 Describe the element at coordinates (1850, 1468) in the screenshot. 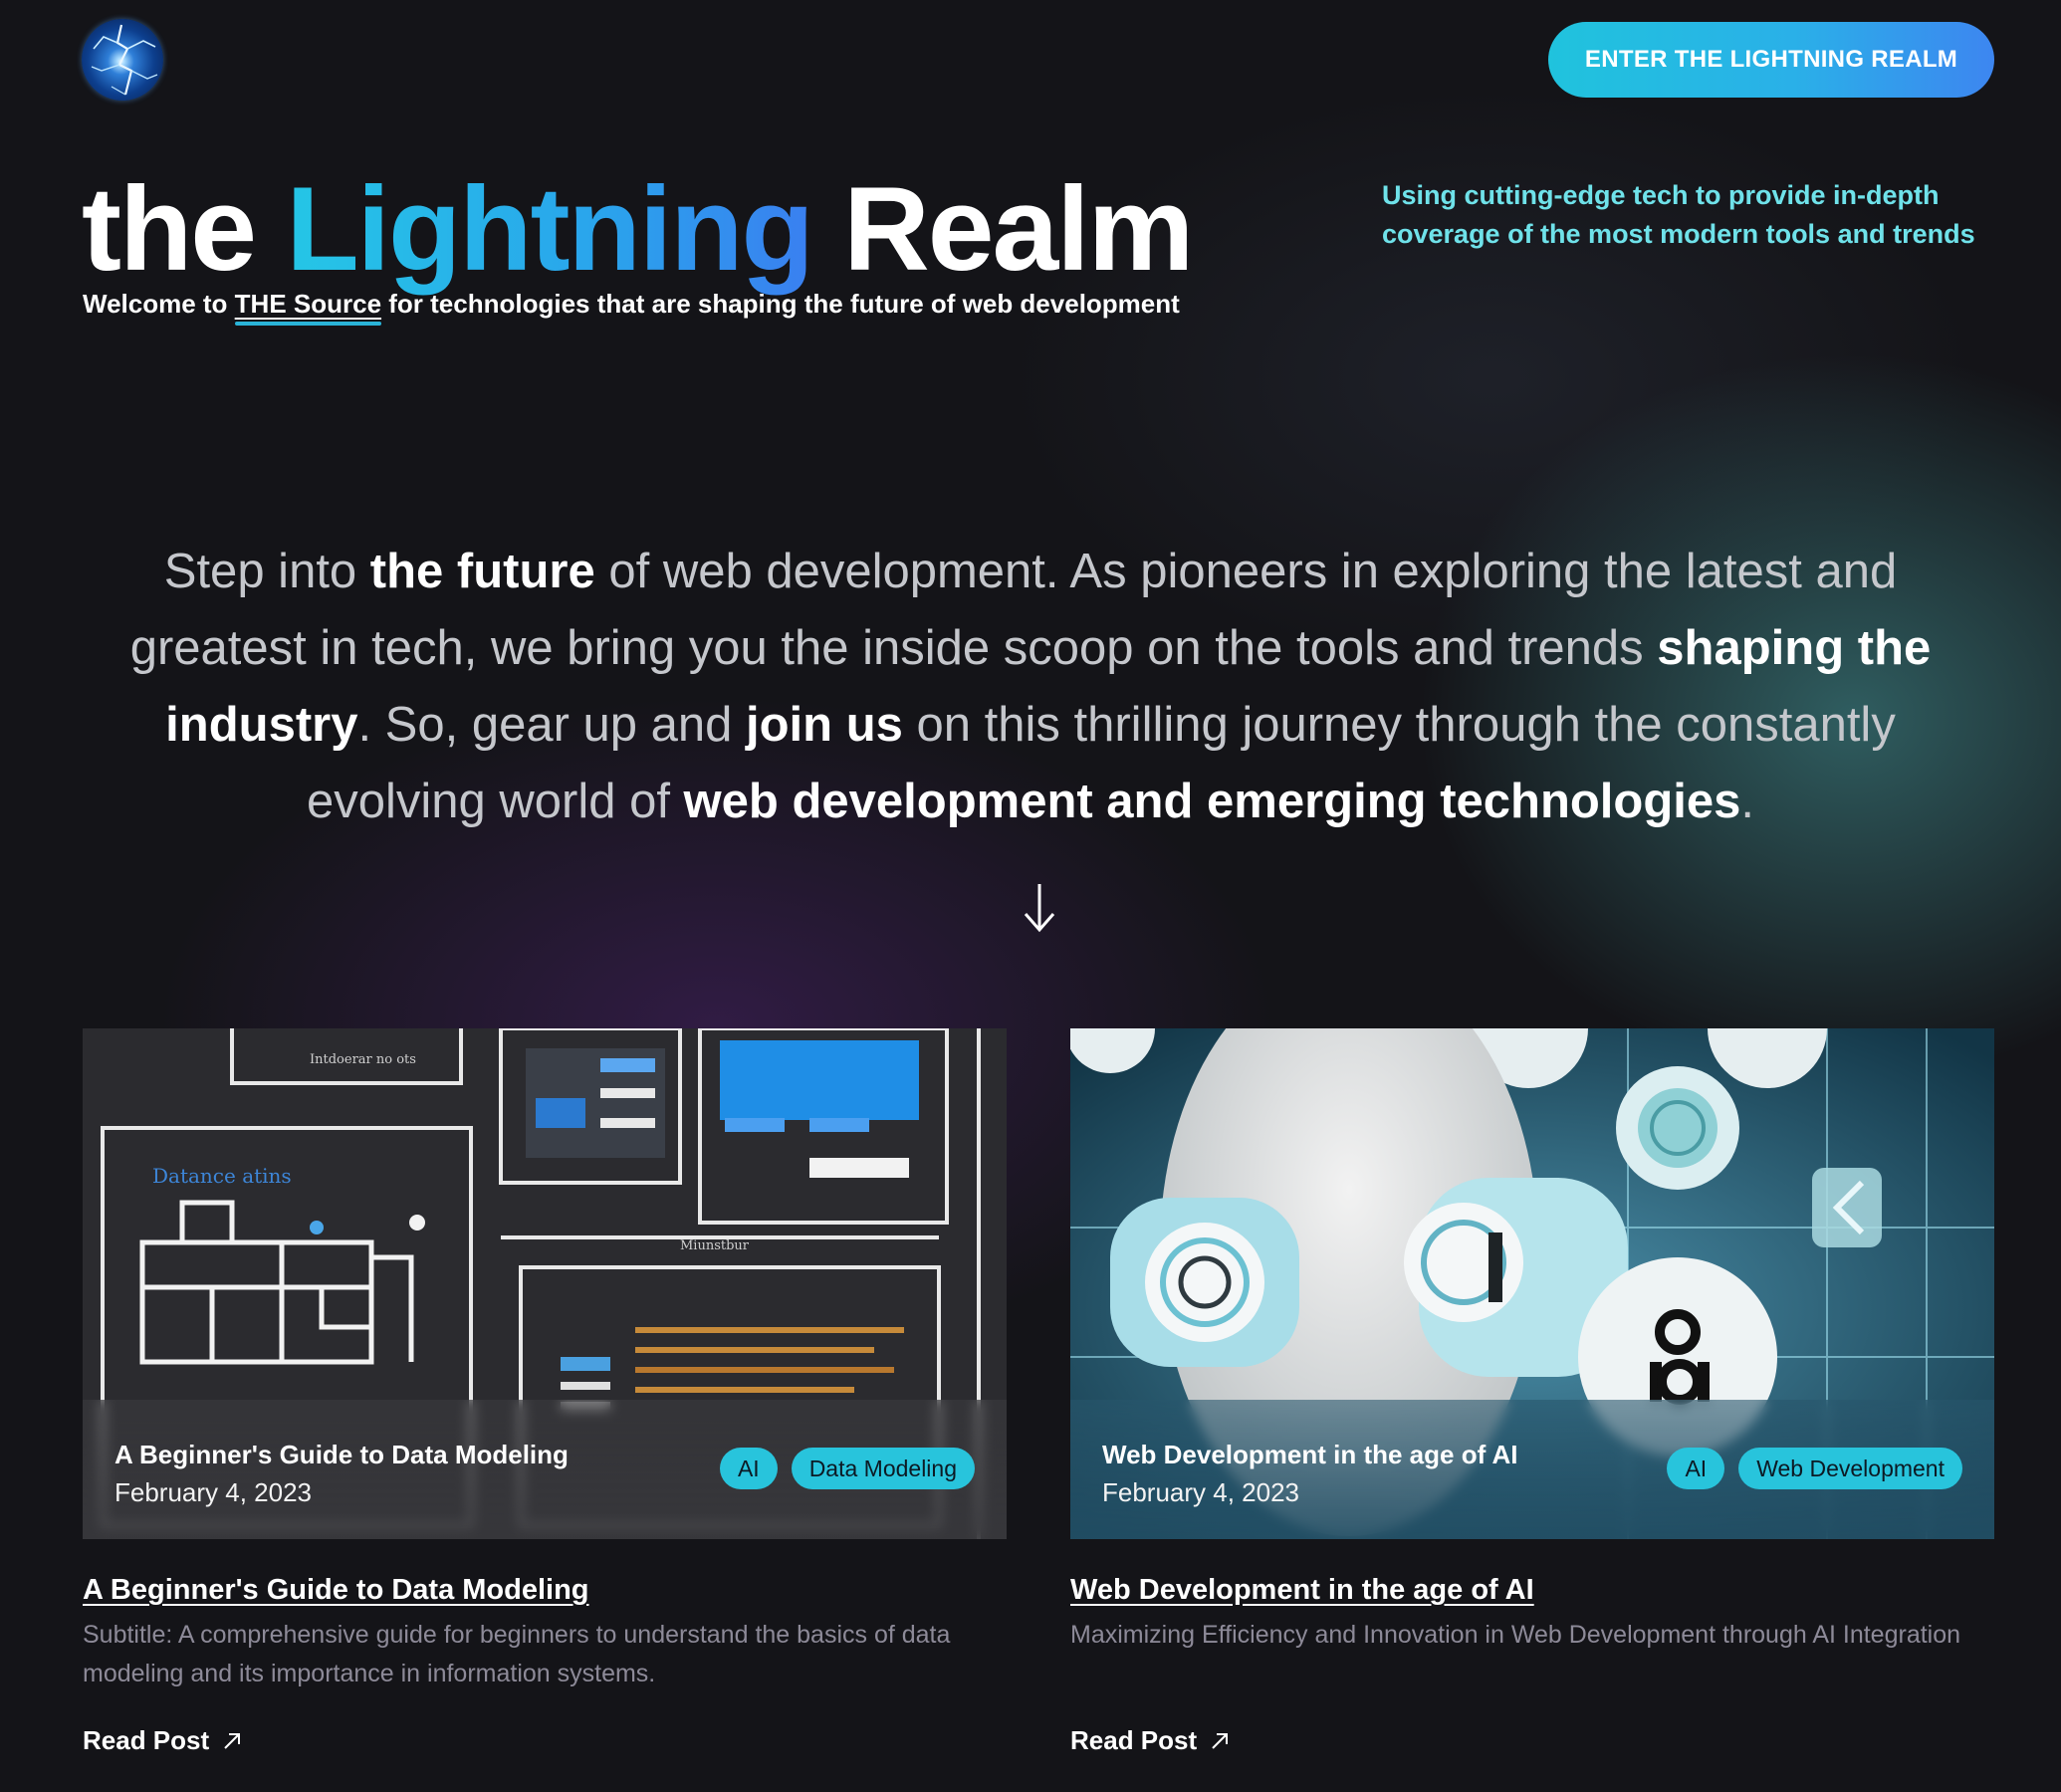

I see `tag-web-development: Web Development` at that location.